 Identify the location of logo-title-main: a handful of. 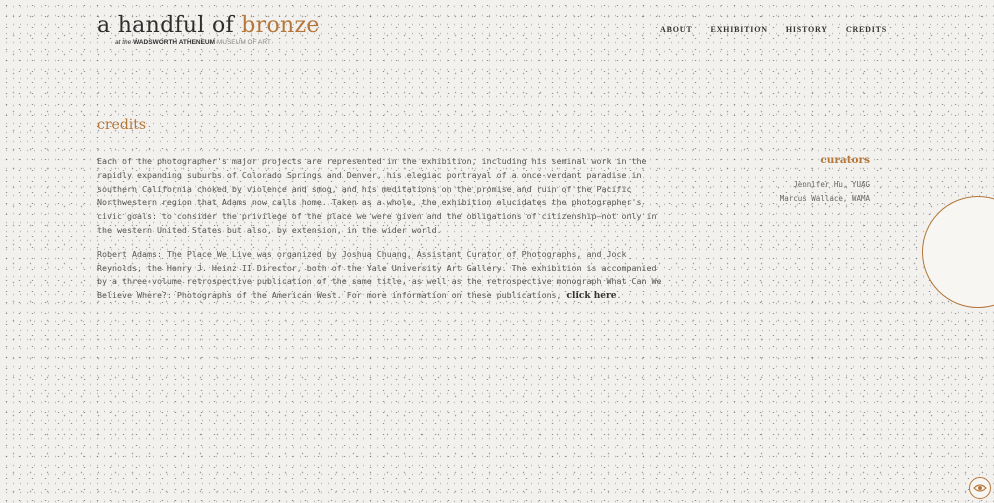
(169, 25).